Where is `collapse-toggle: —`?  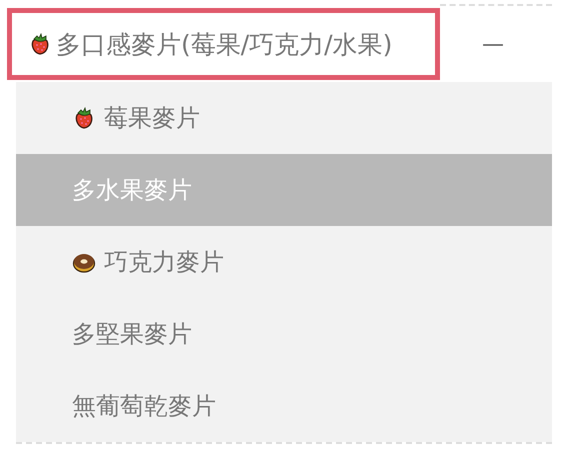
collapse-toggle: — is located at coordinates (493, 44).